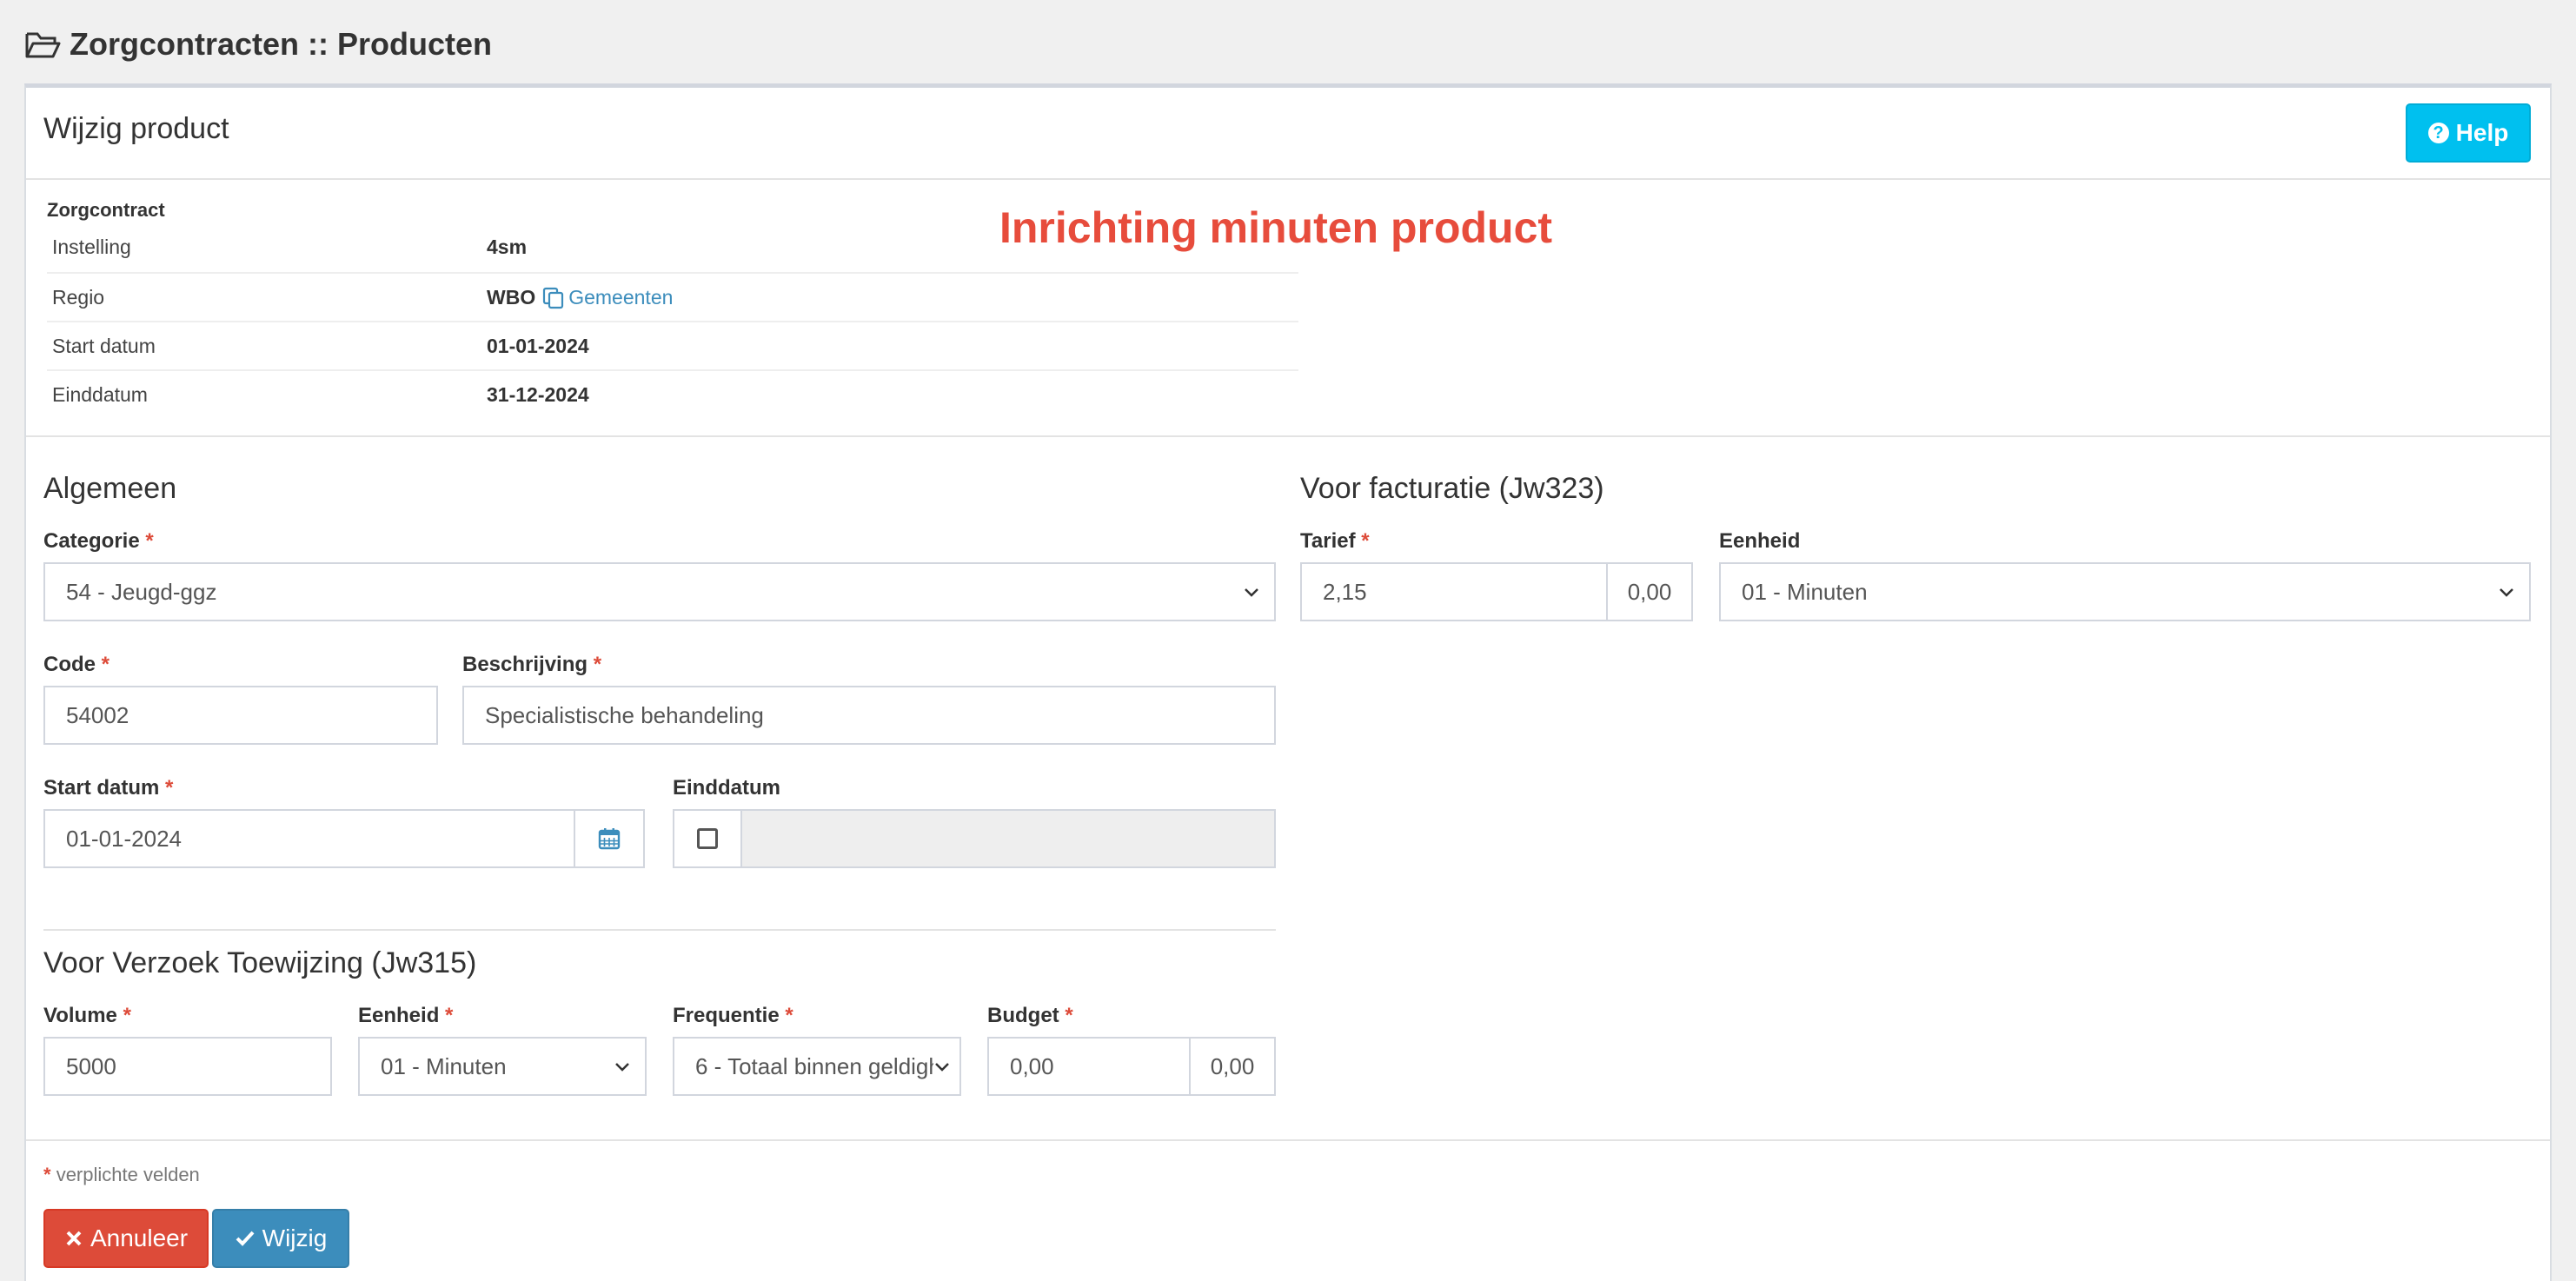 This screenshot has width=2576, height=1281. Describe the element at coordinates (281, 44) in the screenshot. I see `page-title-text: Zorgcontracten :: Producten` at that location.